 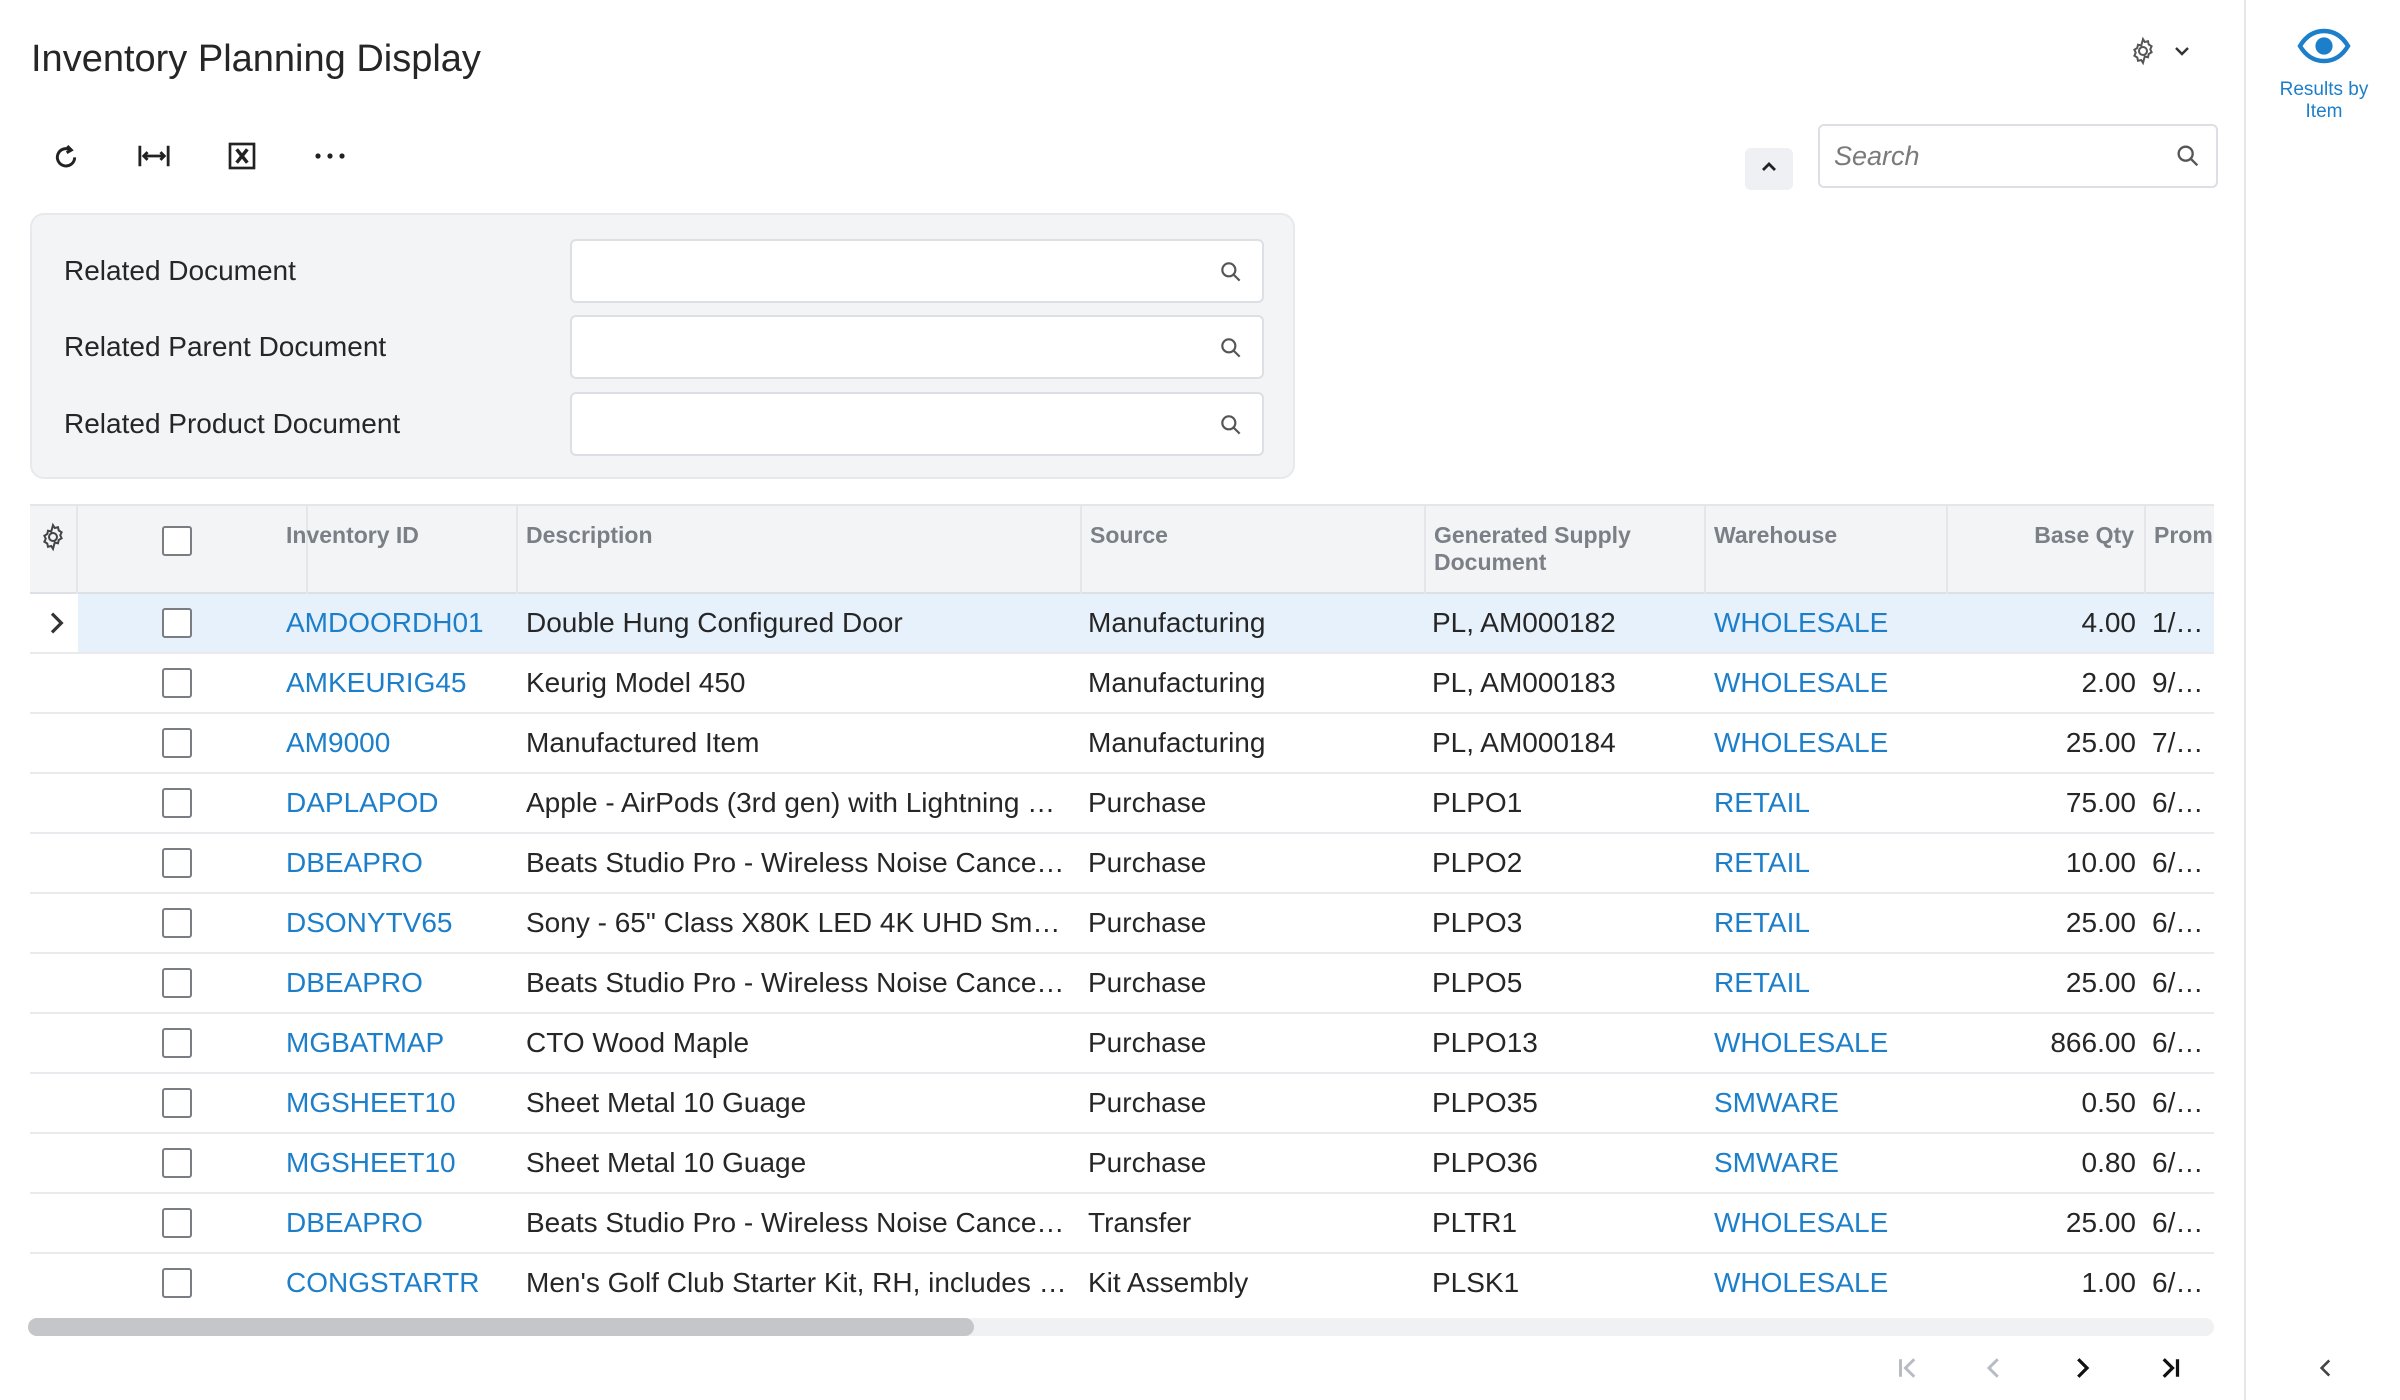 I want to click on related-document-input, so click(x=884, y=271).